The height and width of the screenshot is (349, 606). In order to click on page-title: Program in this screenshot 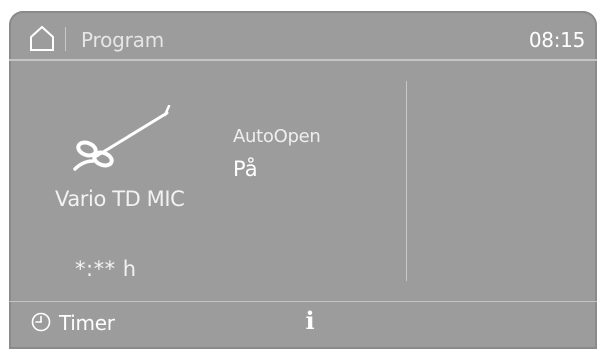, I will do `click(122, 40)`.